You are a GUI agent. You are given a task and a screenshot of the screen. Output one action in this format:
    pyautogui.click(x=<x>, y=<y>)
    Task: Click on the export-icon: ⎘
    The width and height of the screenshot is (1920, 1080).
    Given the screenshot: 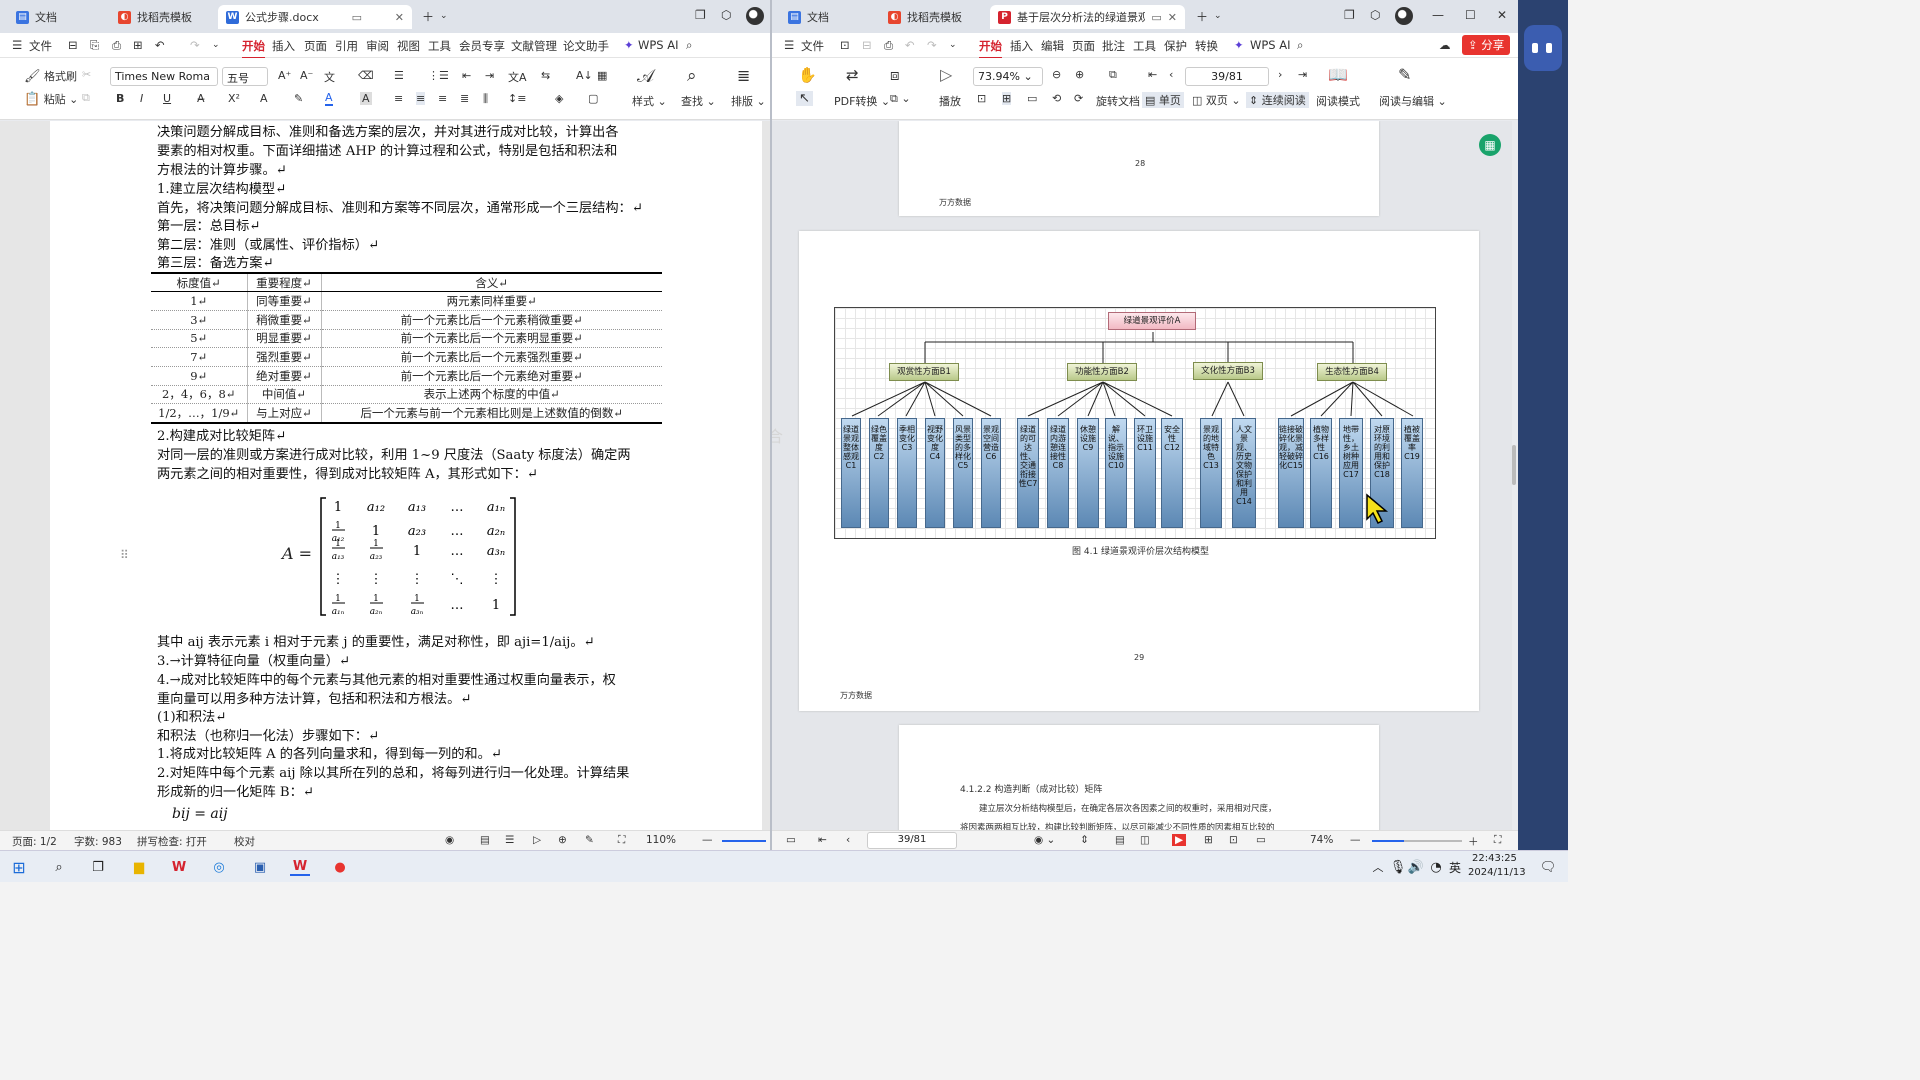 What is the action you would take?
    pyautogui.click(x=94, y=45)
    